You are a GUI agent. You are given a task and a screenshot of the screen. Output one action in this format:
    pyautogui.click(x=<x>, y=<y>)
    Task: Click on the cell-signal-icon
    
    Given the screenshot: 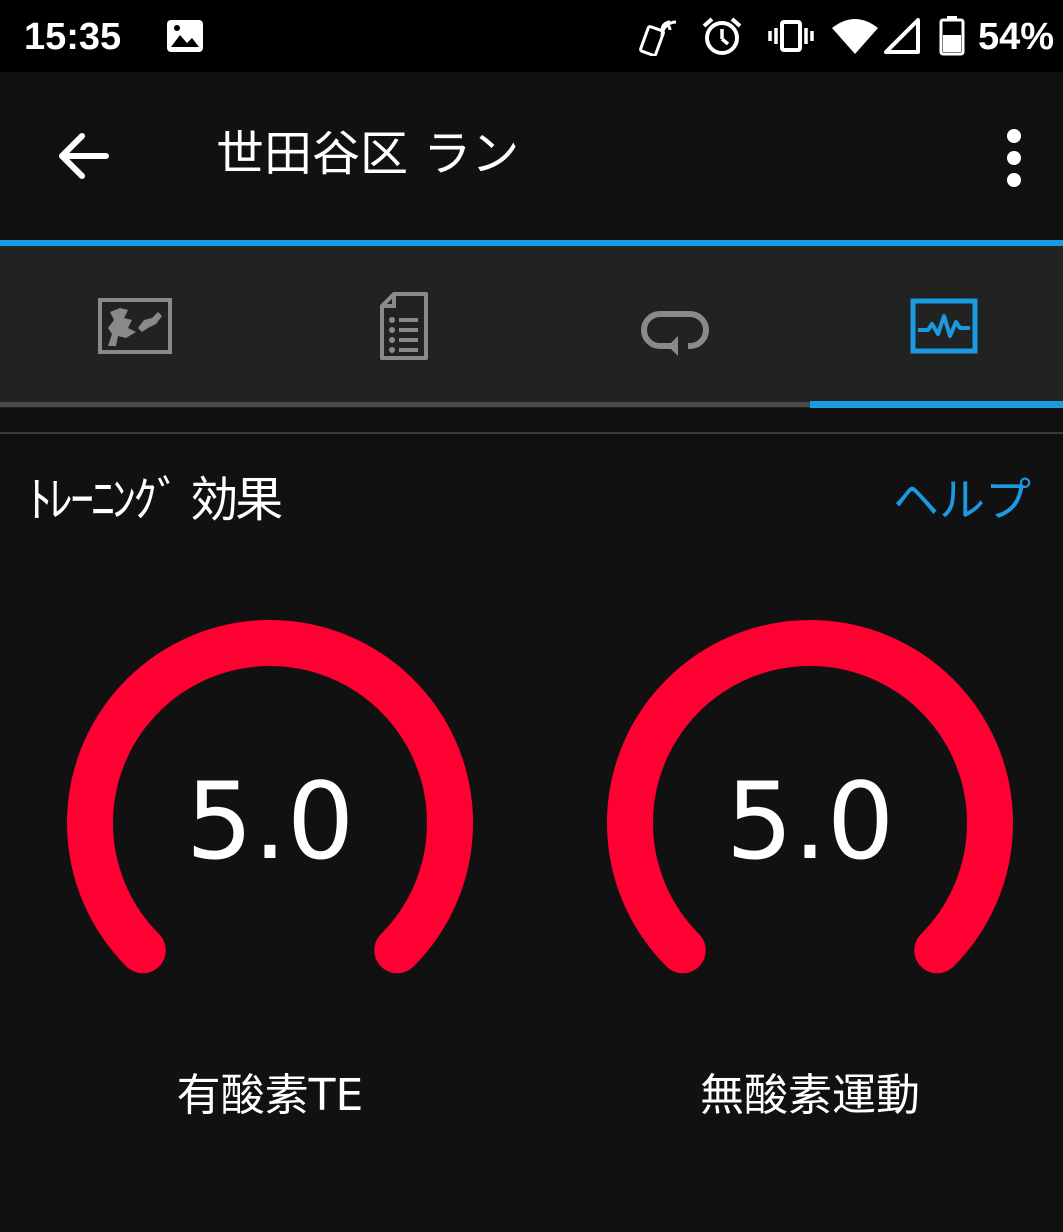 What is the action you would take?
    pyautogui.click(x=902, y=38)
    